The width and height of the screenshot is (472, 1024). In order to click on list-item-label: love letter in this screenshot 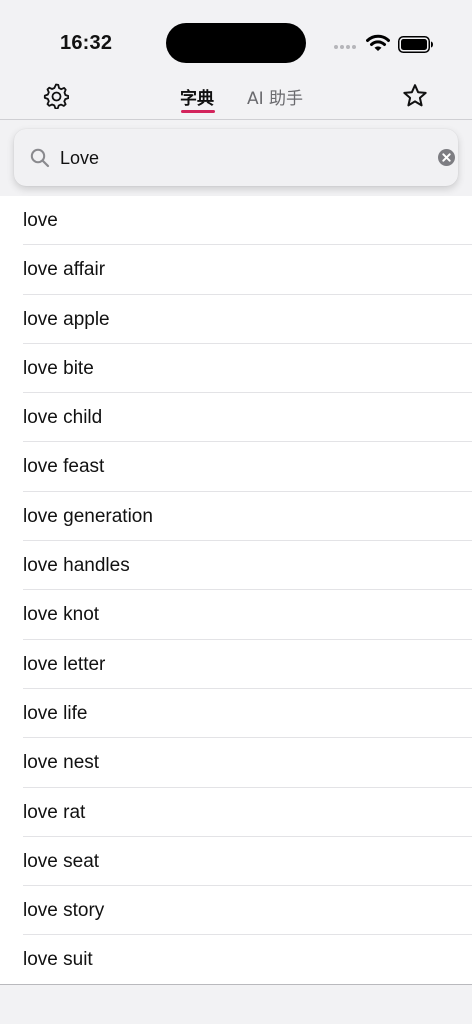, I will do `click(64, 664)`.